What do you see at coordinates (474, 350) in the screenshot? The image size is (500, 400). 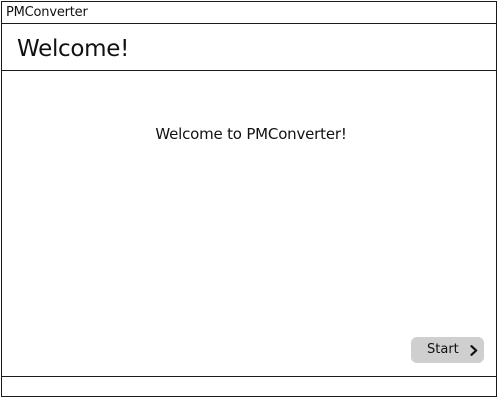 I see `chevron-right-icon` at bounding box center [474, 350].